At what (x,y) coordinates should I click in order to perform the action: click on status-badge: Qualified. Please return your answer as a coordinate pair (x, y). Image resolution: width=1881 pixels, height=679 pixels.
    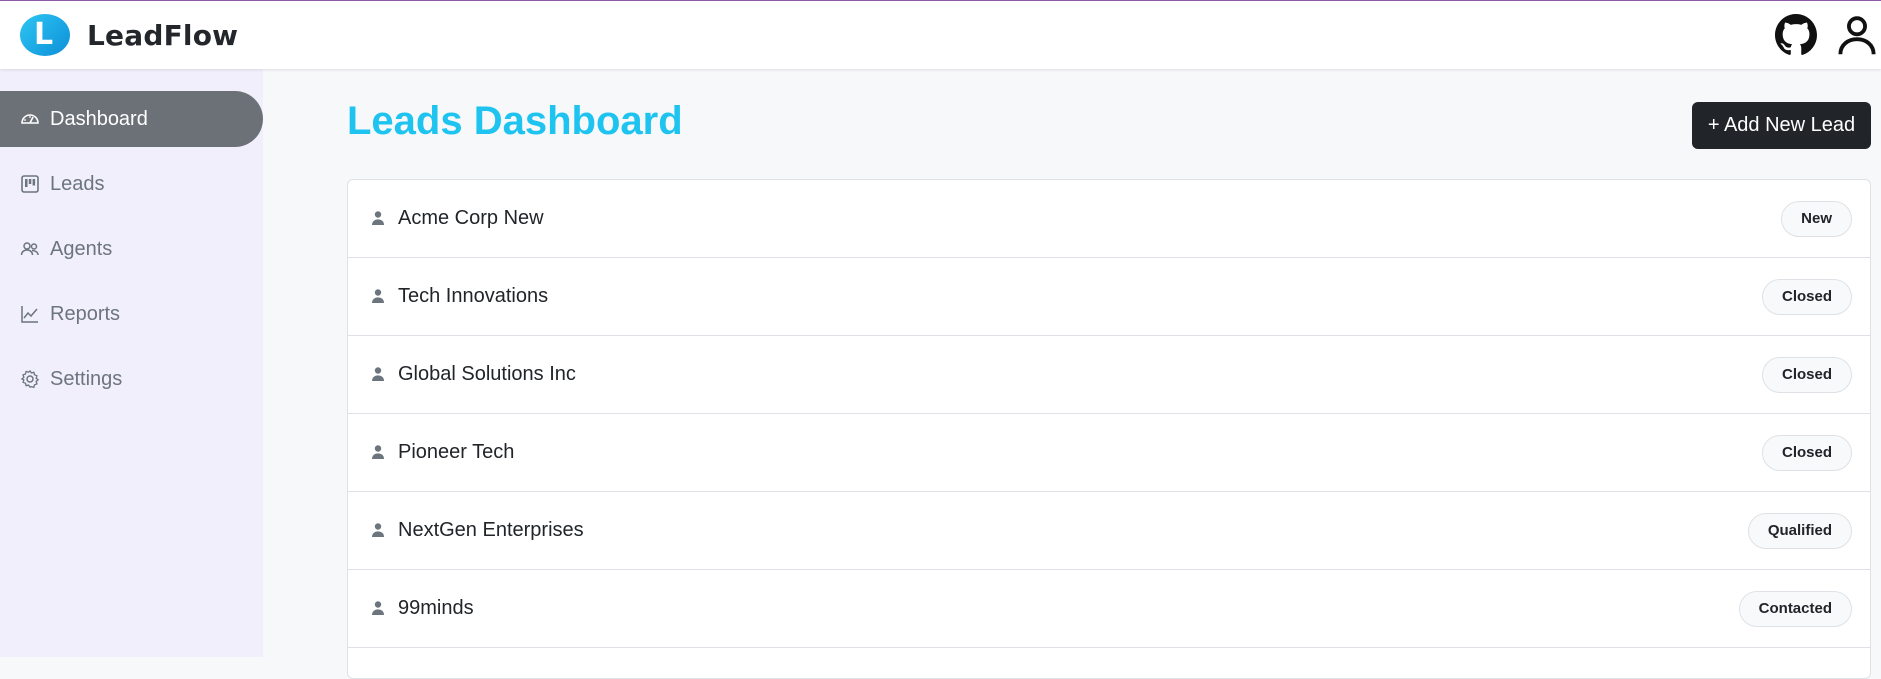
    Looking at the image, I should click on (1799, 530).